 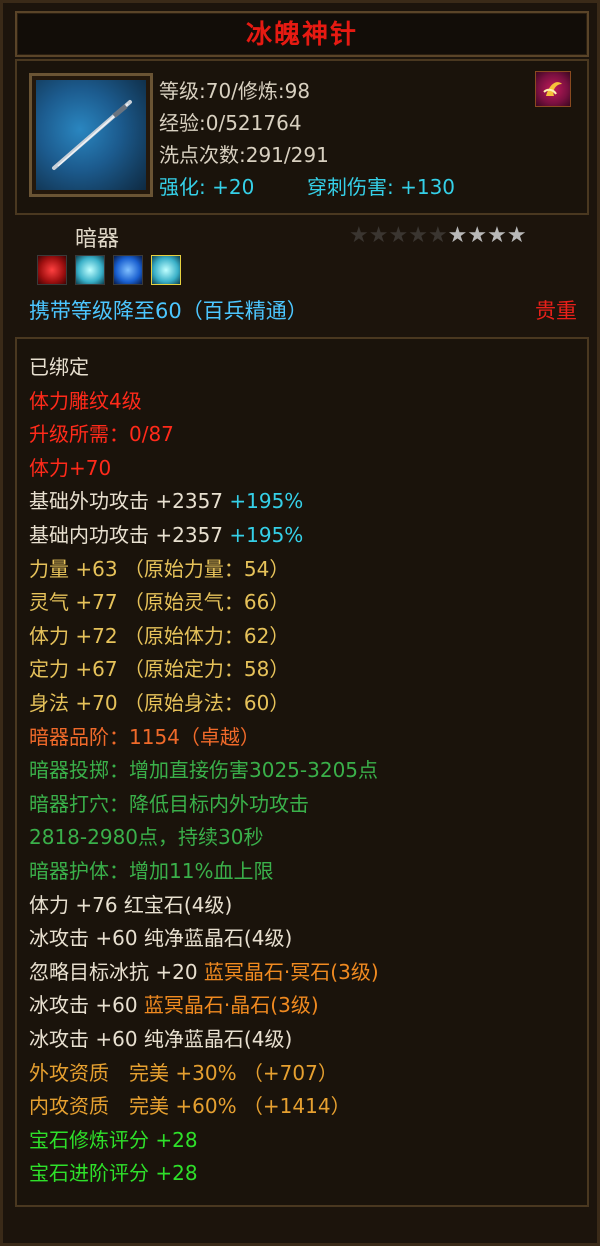 I want to click on attribute-line: 暗器品阶：1154（卓越）, so click(x=144, y=737).